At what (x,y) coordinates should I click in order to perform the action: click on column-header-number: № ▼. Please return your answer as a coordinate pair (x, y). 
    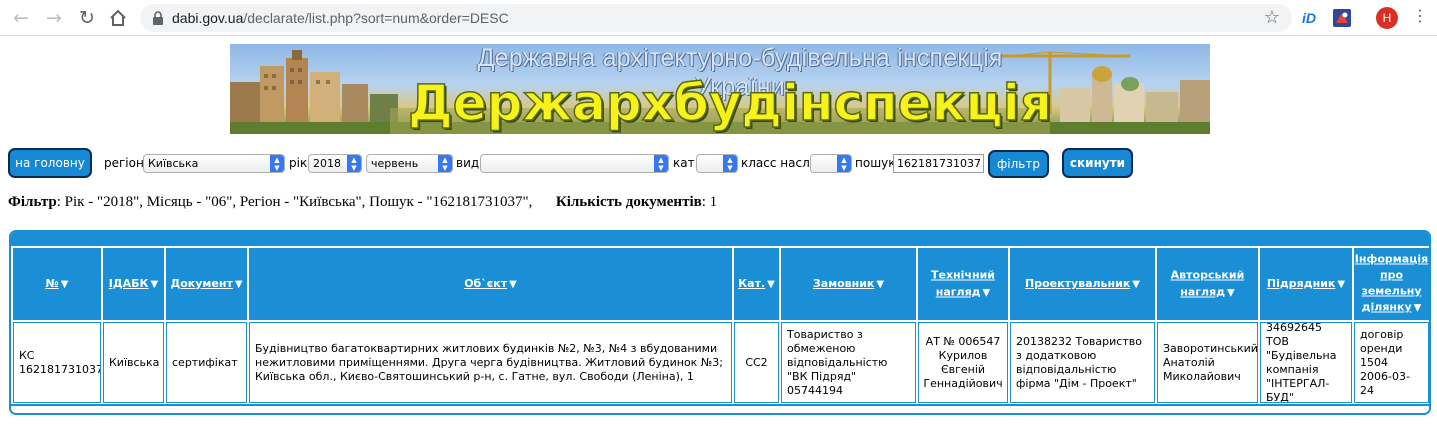
    Looking at the image, I should click on (57, 284).